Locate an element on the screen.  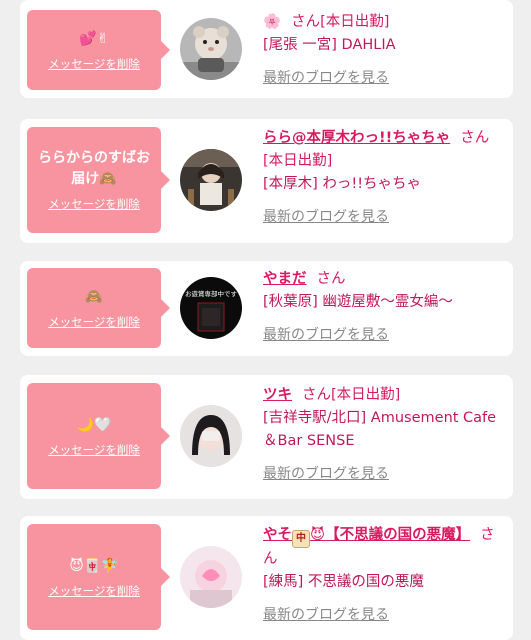
cast-name-line: ツキ さん[本日出勤] is located at coordinates (386, 395).